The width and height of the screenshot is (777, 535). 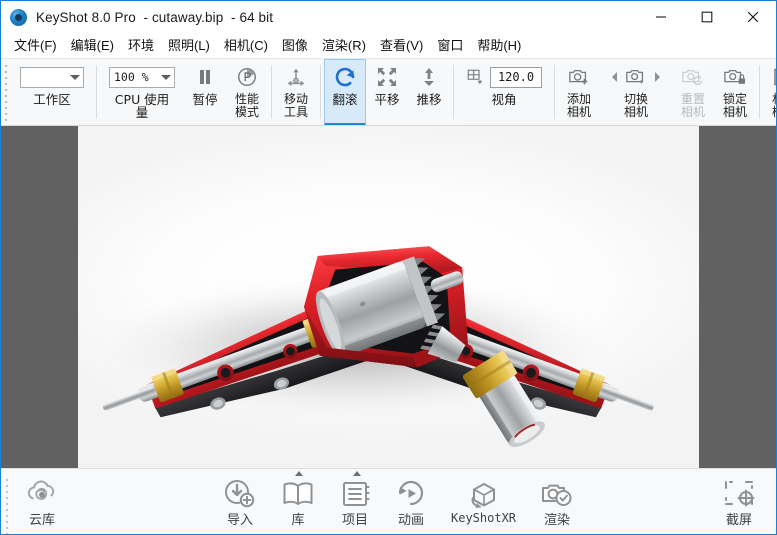 What do you see at coordinates (295, 46) in the screenshot?
I see `menu-item-image: 图像` at bounding box center [295, 46].